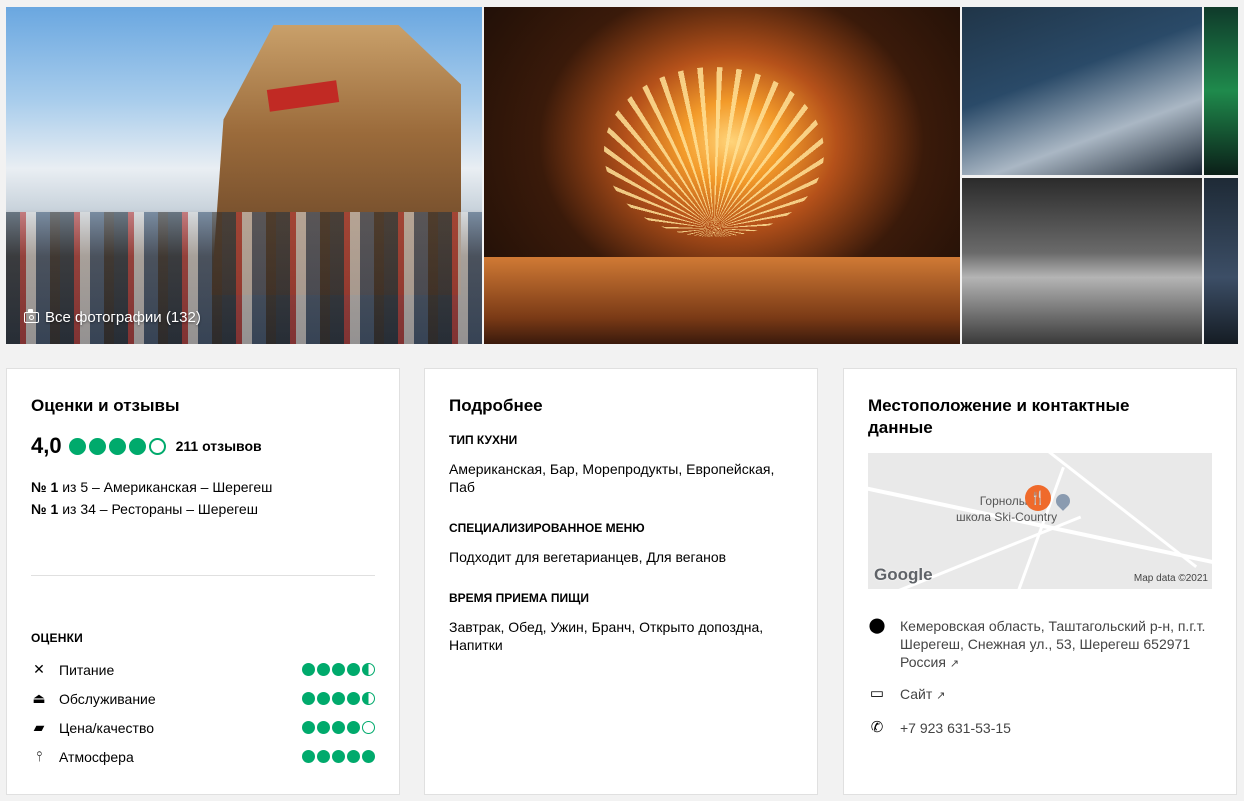 This screenshot has height=801, width=1244. I want to click on meal-times-label: ВРЕМЯ ПРИЕМА ПИЩИ, so click(519, 598).